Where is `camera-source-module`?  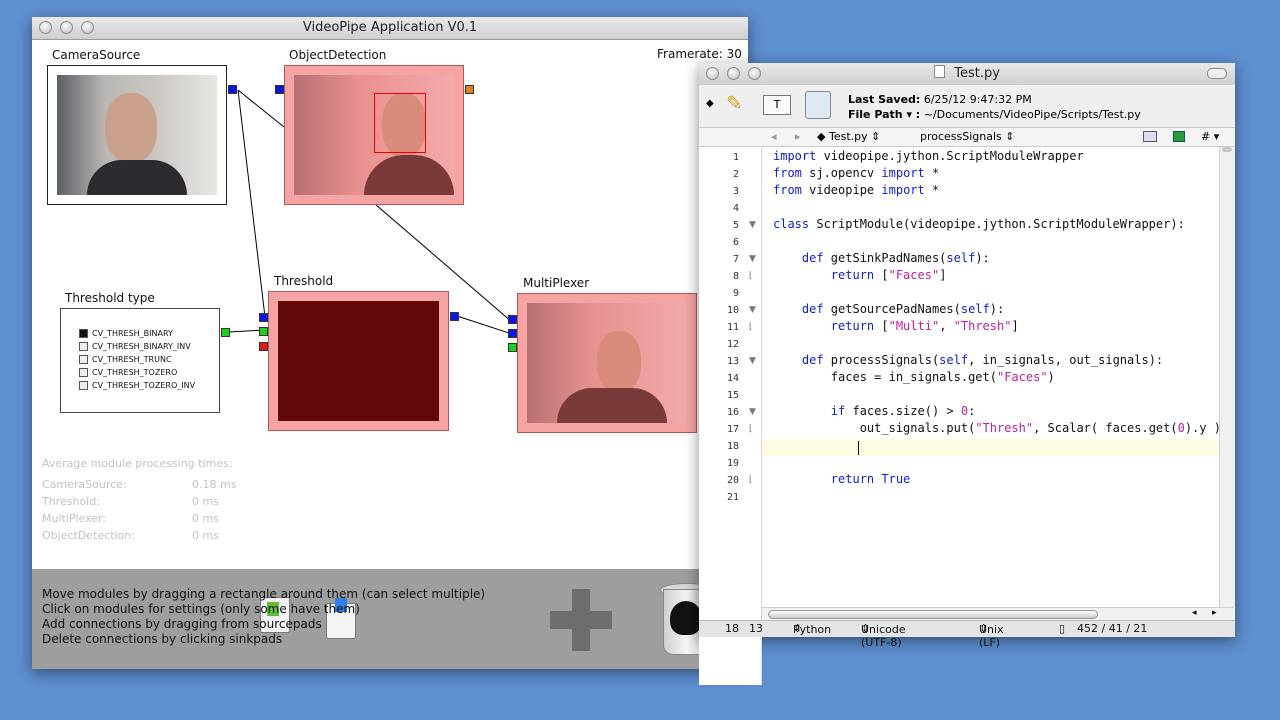 camera-source-module is located at coordinates (137, 135).